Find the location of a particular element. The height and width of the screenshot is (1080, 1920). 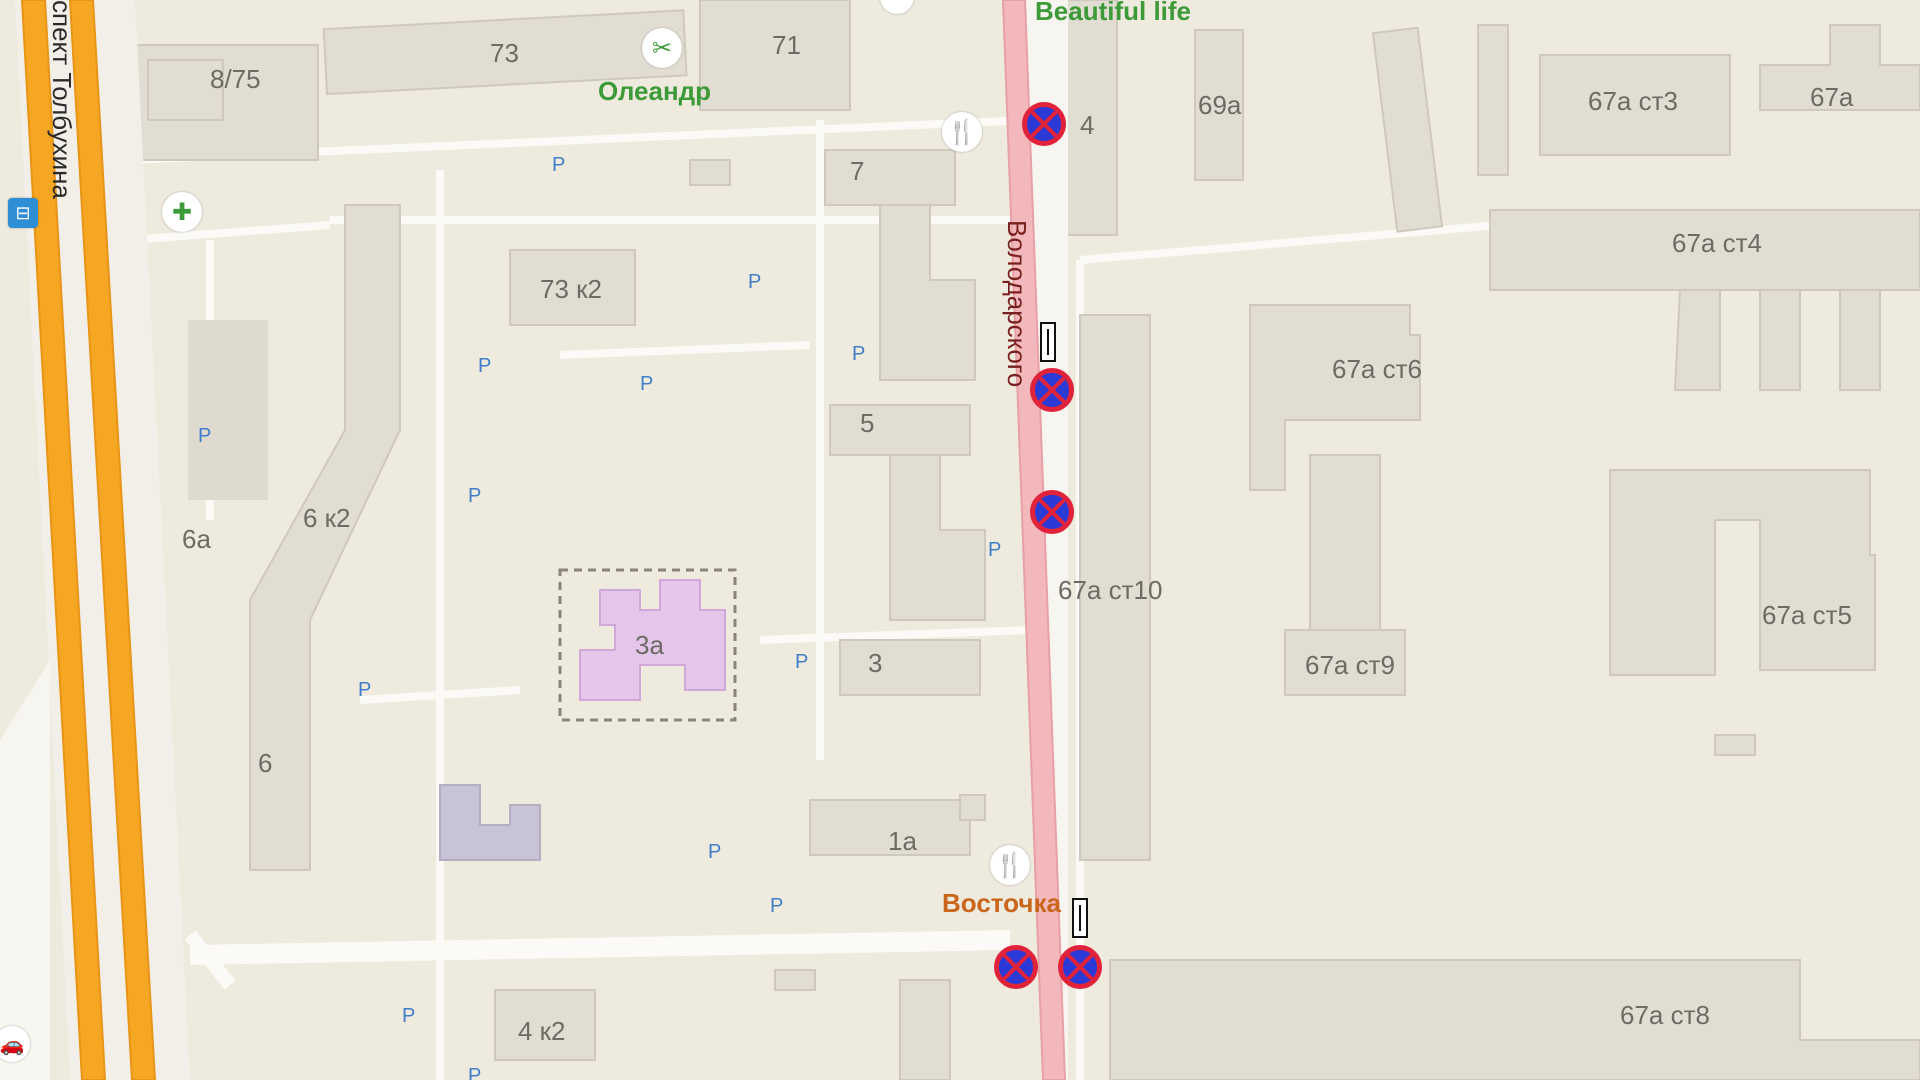

house-number: 67а ст3 is located at coordinates (1633, 101).